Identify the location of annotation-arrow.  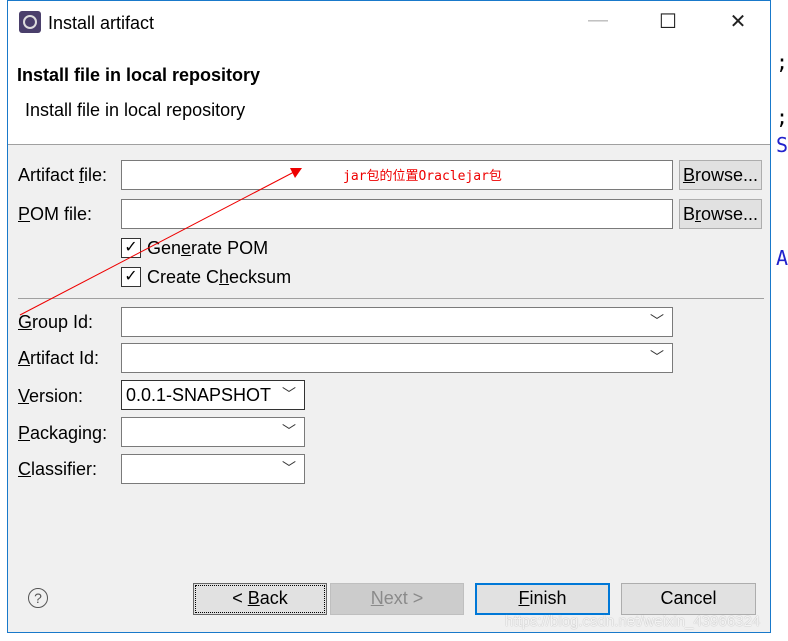
(160, 242).